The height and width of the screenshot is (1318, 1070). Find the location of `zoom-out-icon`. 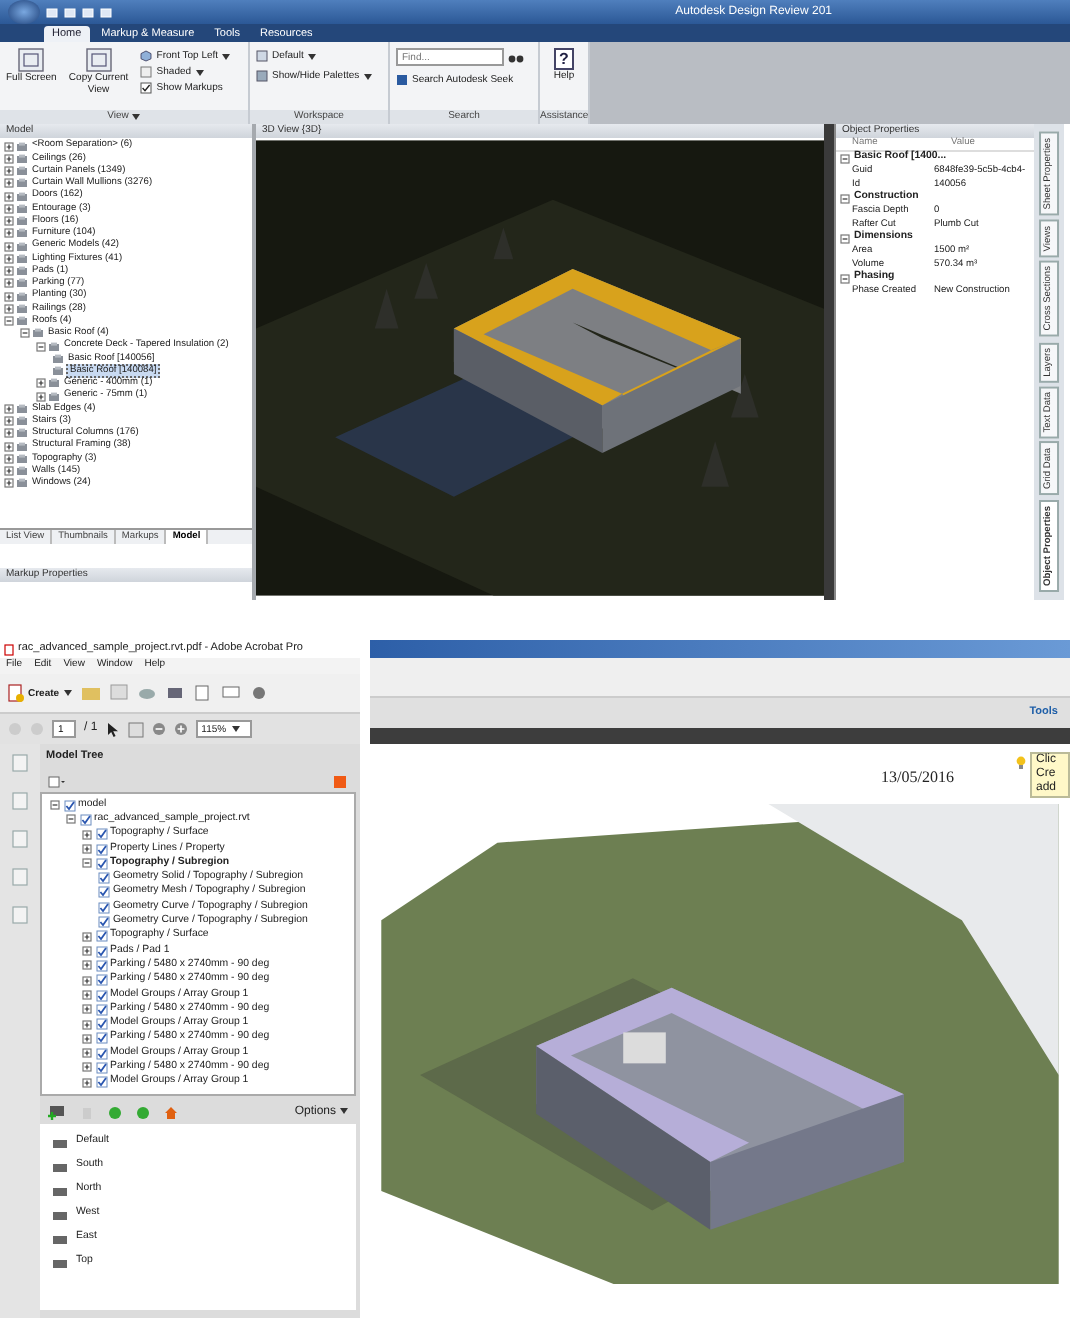

zoom-out-icon is located at coordinates (158, 729).